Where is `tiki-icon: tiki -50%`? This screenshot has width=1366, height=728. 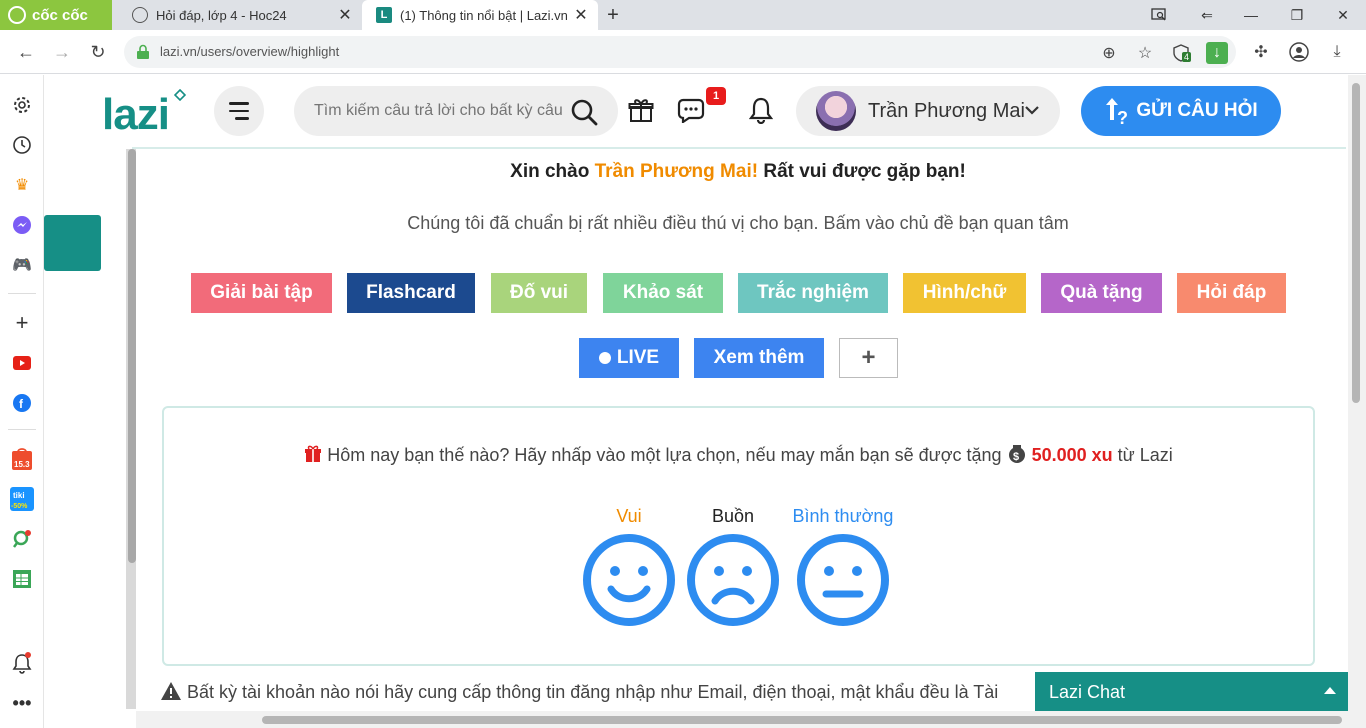
tiki-icon: tiki -50% is located at coordinates (22, 499).